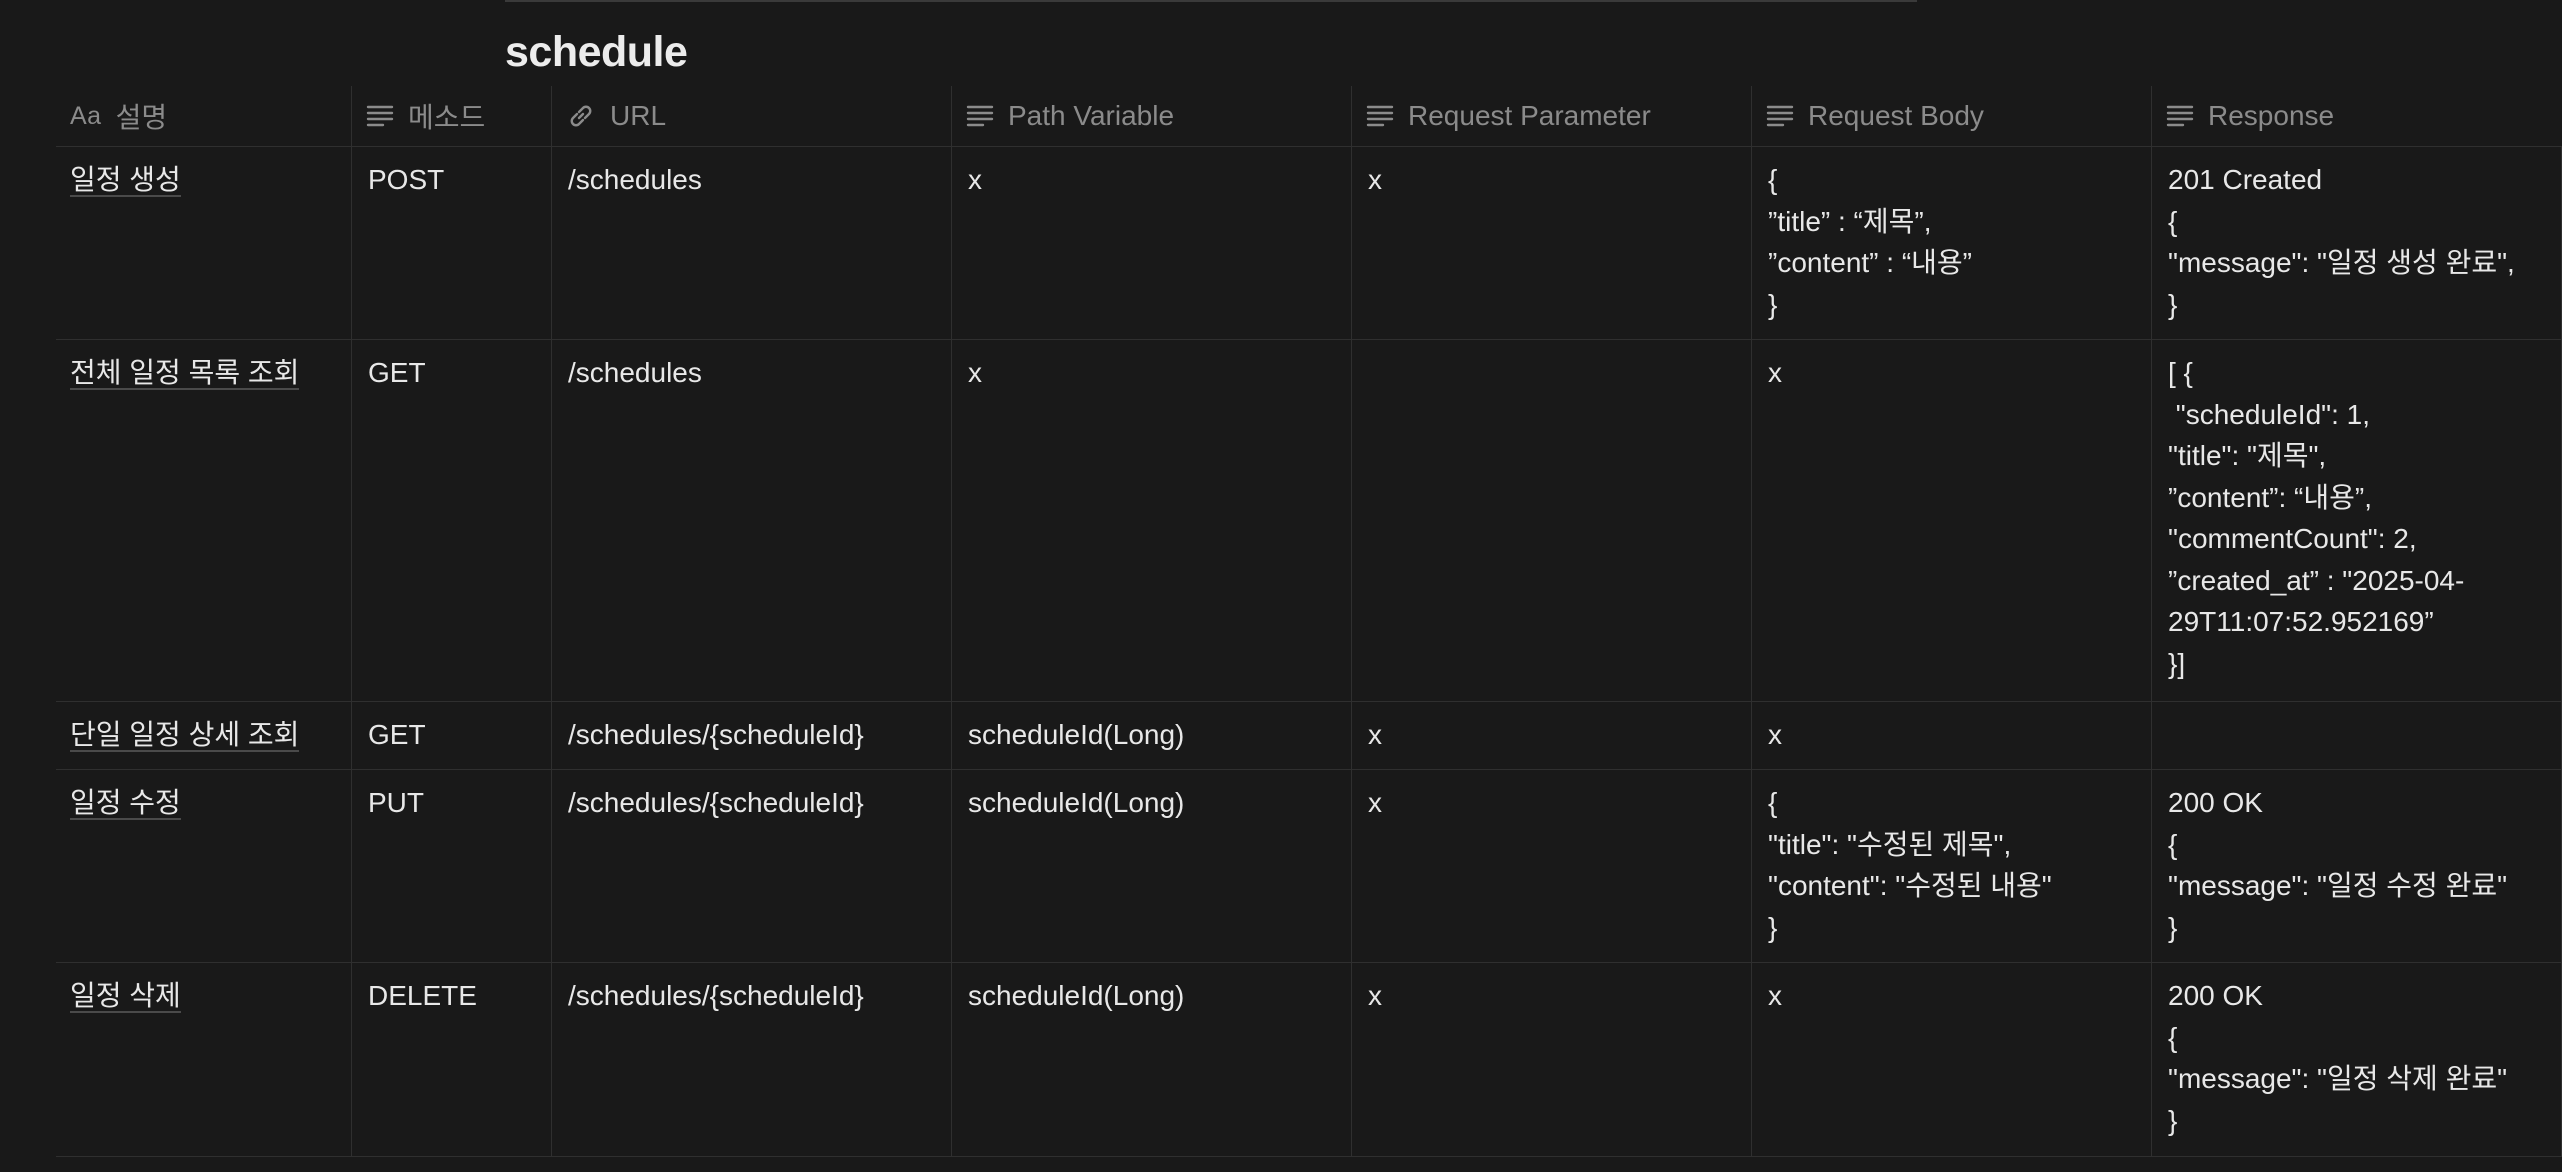  Describe the element at coordinates (2357, 1059) in the screenshot. I see `cell-response: 200 OK { "message": "일정 삭제 완료" }` at that location.